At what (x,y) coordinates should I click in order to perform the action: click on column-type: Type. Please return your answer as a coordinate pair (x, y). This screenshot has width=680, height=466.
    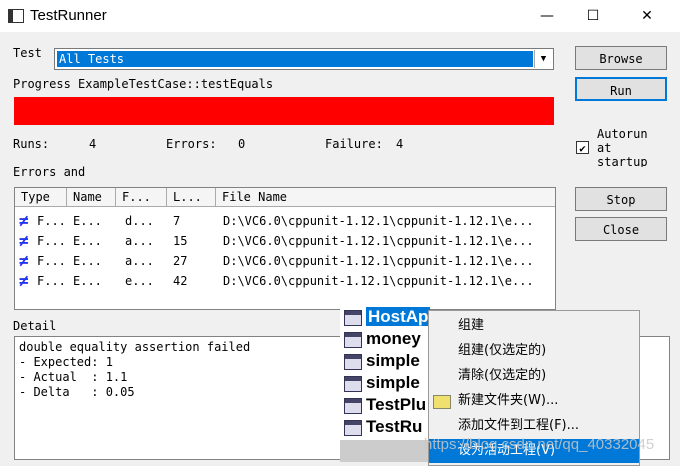
    Looking at the image, I should click on (41, 197).